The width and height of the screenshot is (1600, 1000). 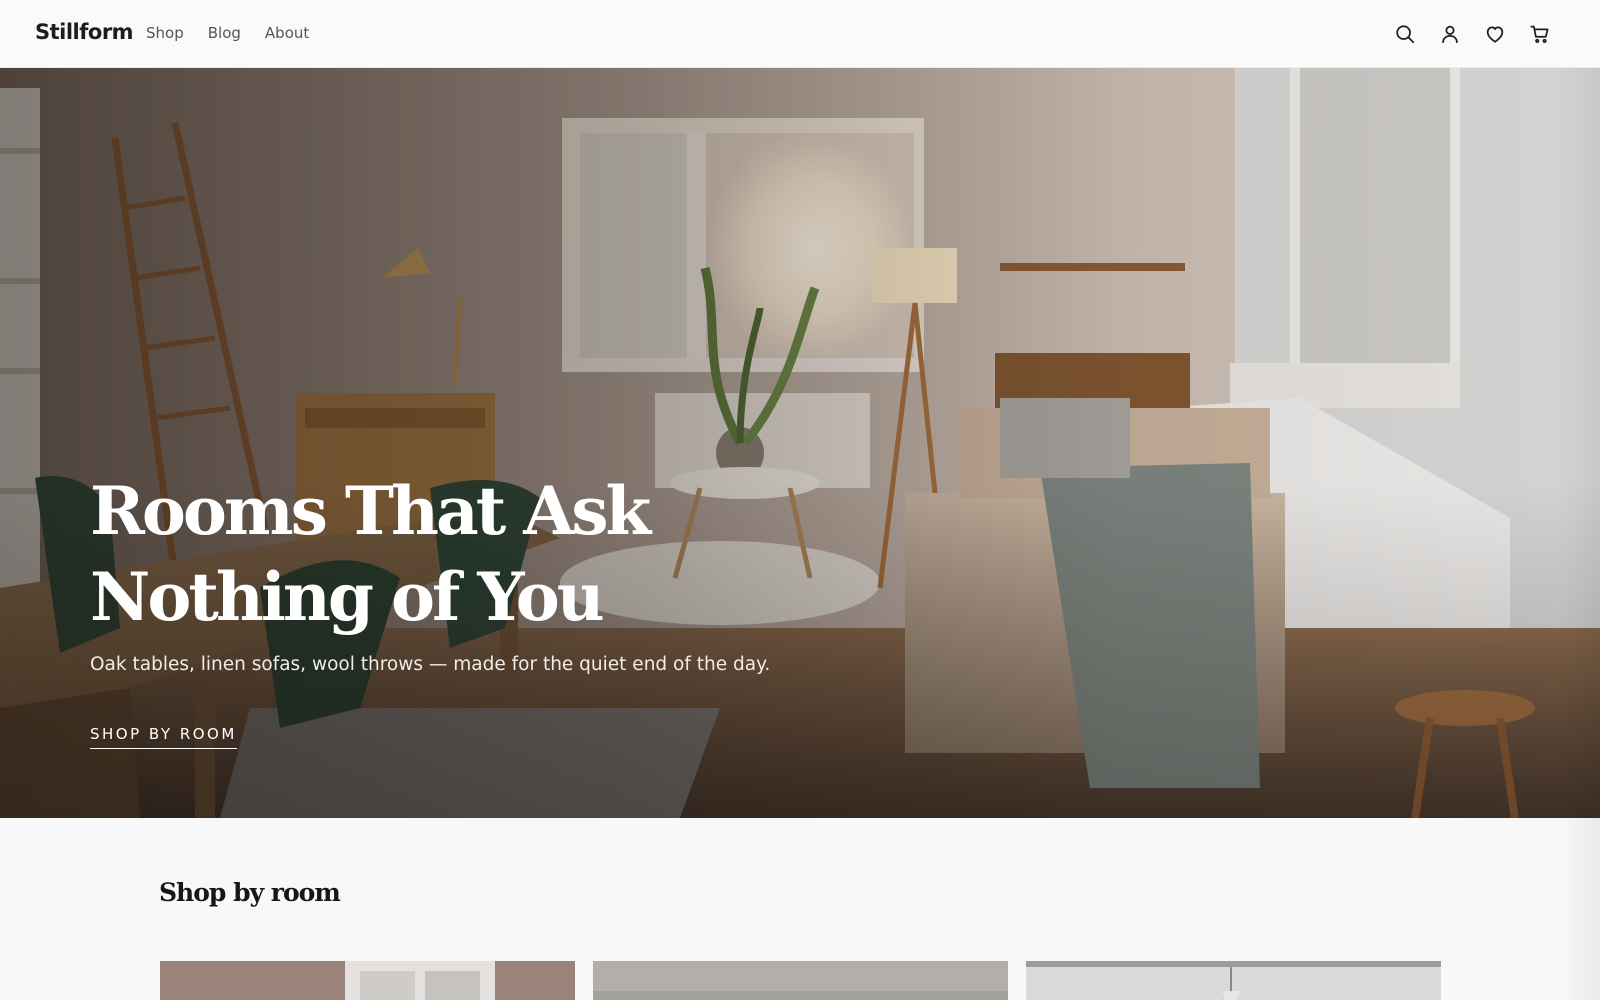 I want to click on cart-icon, so click(x=1540, y=34).